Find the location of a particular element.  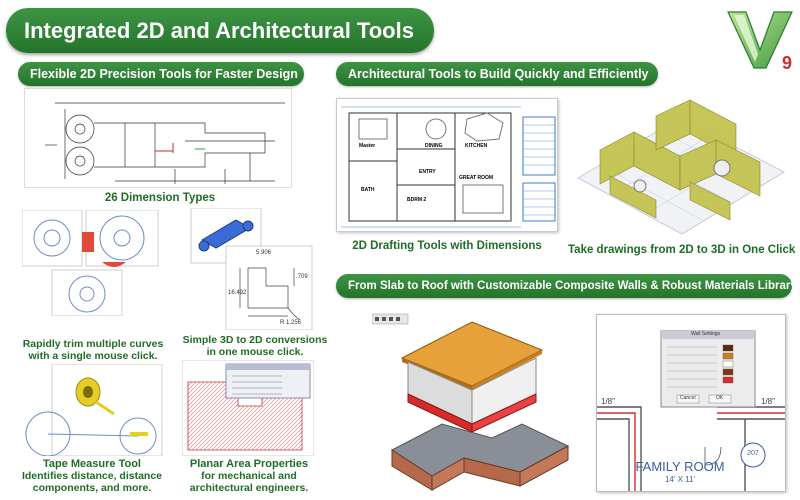

room-tag-number: 207 is located at coordinates (753, 453).